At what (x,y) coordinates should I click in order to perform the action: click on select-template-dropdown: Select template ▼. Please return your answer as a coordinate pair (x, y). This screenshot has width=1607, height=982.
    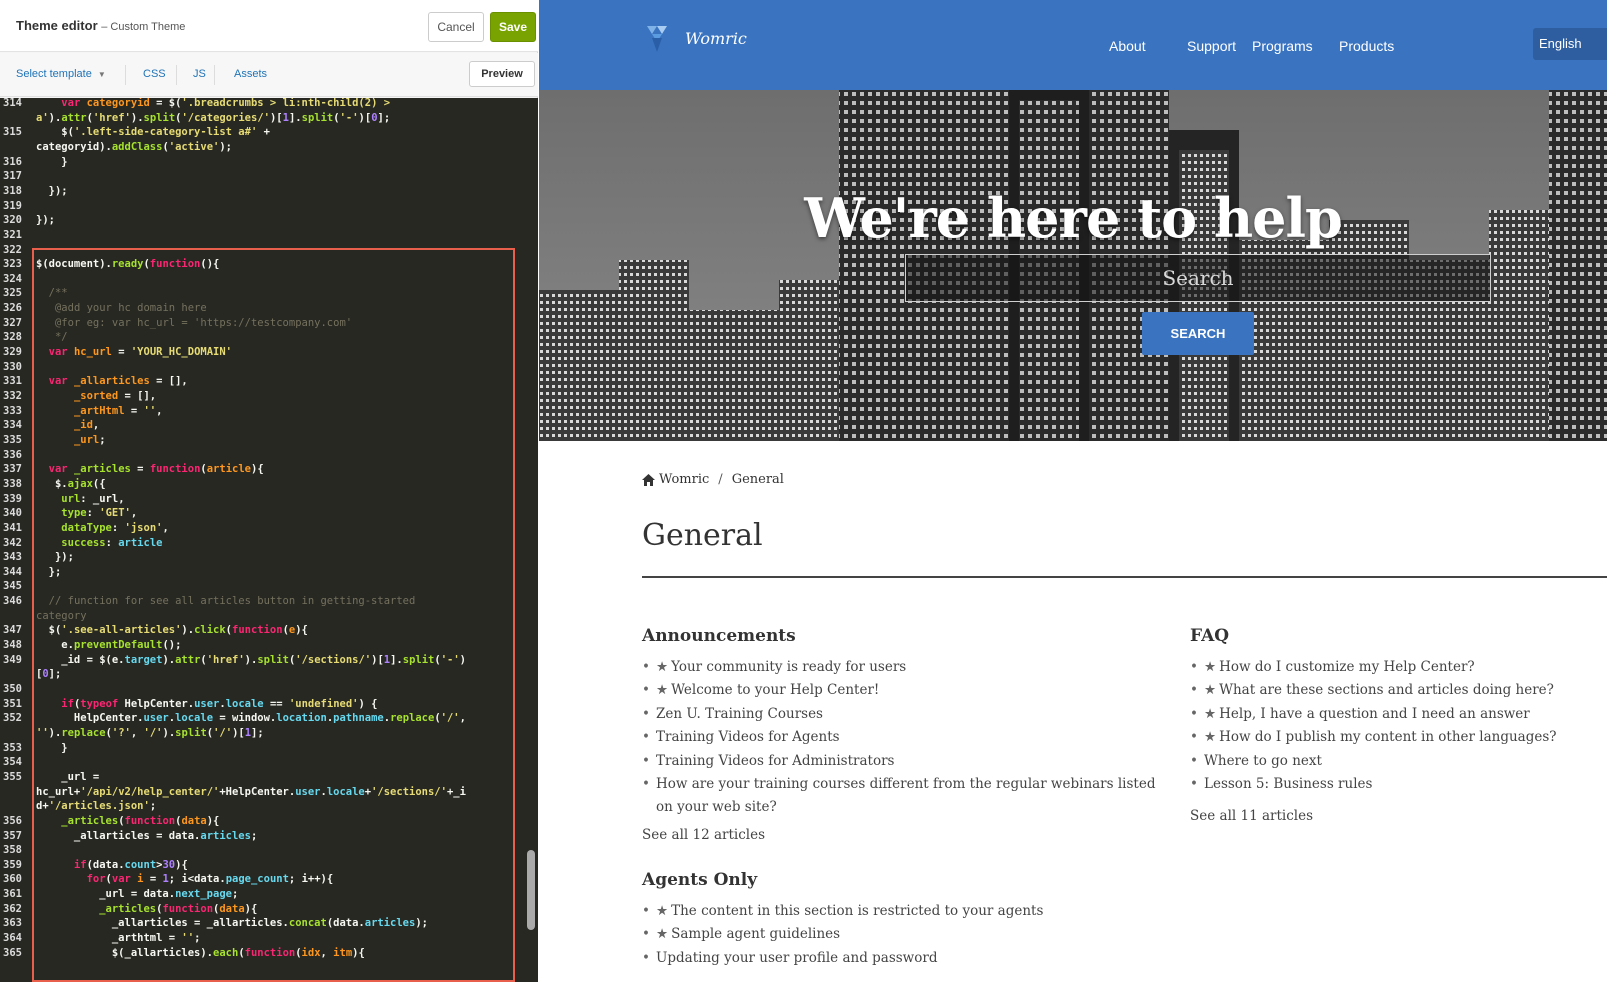
    Looking at the image, I should click on (61, 74).